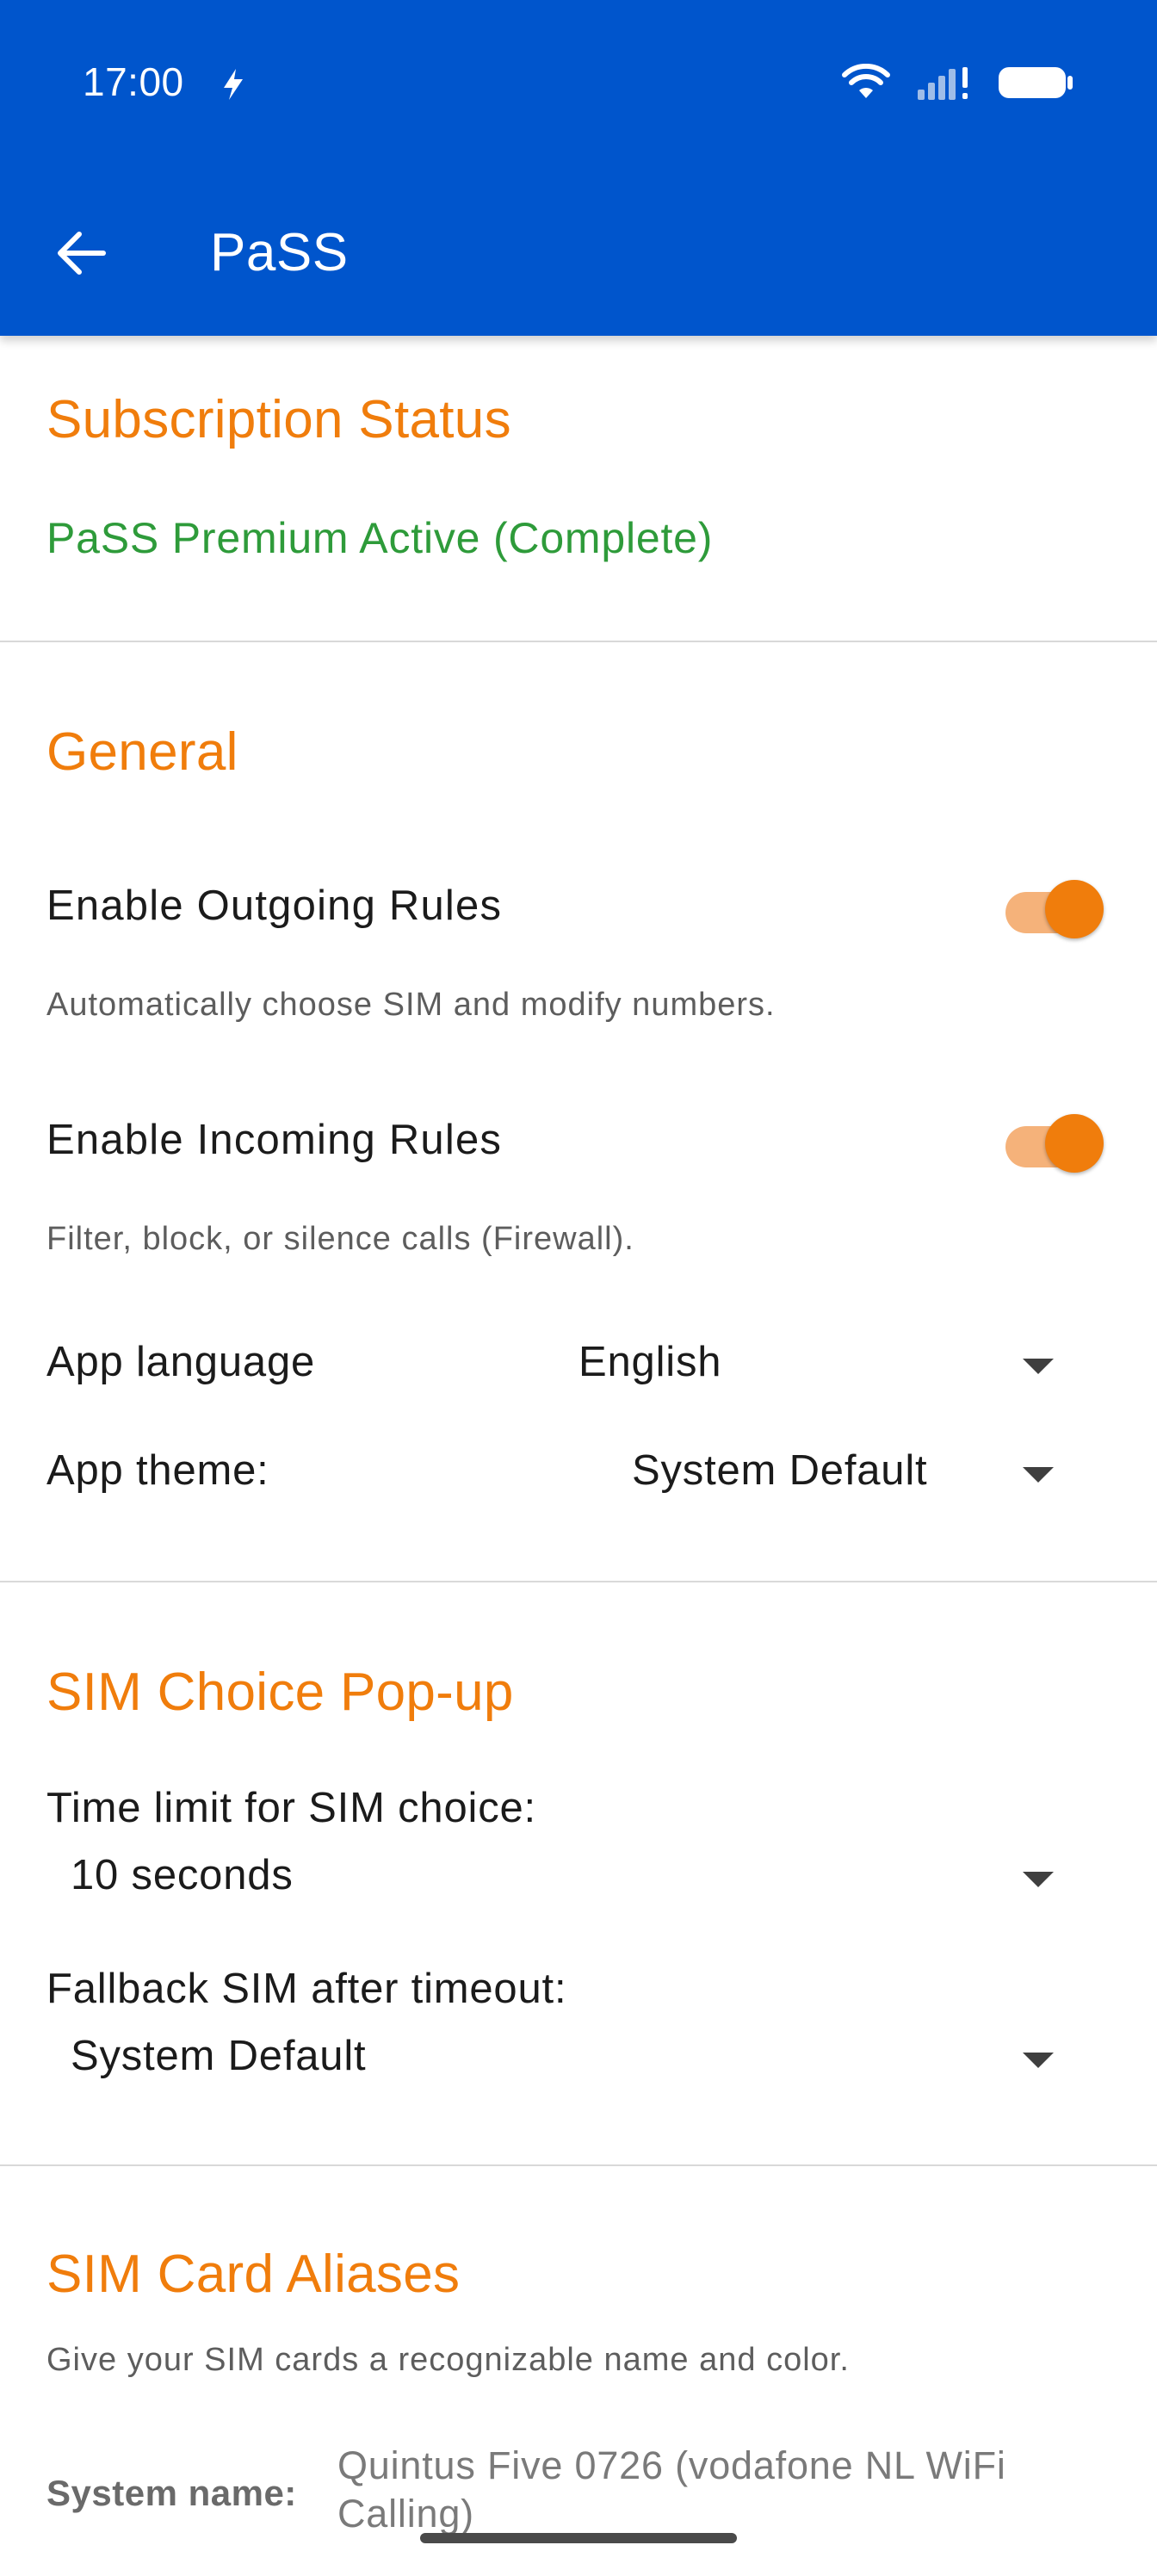 The width and height of the screenshot is (1157, 2576). I want to click on status-icons, so click(958, 84).